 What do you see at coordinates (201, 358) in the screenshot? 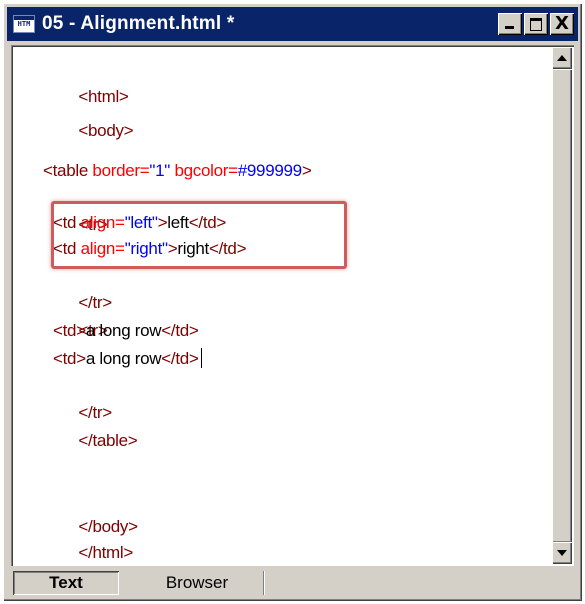
I see `text-cursor` at bounding box center [201, 358].